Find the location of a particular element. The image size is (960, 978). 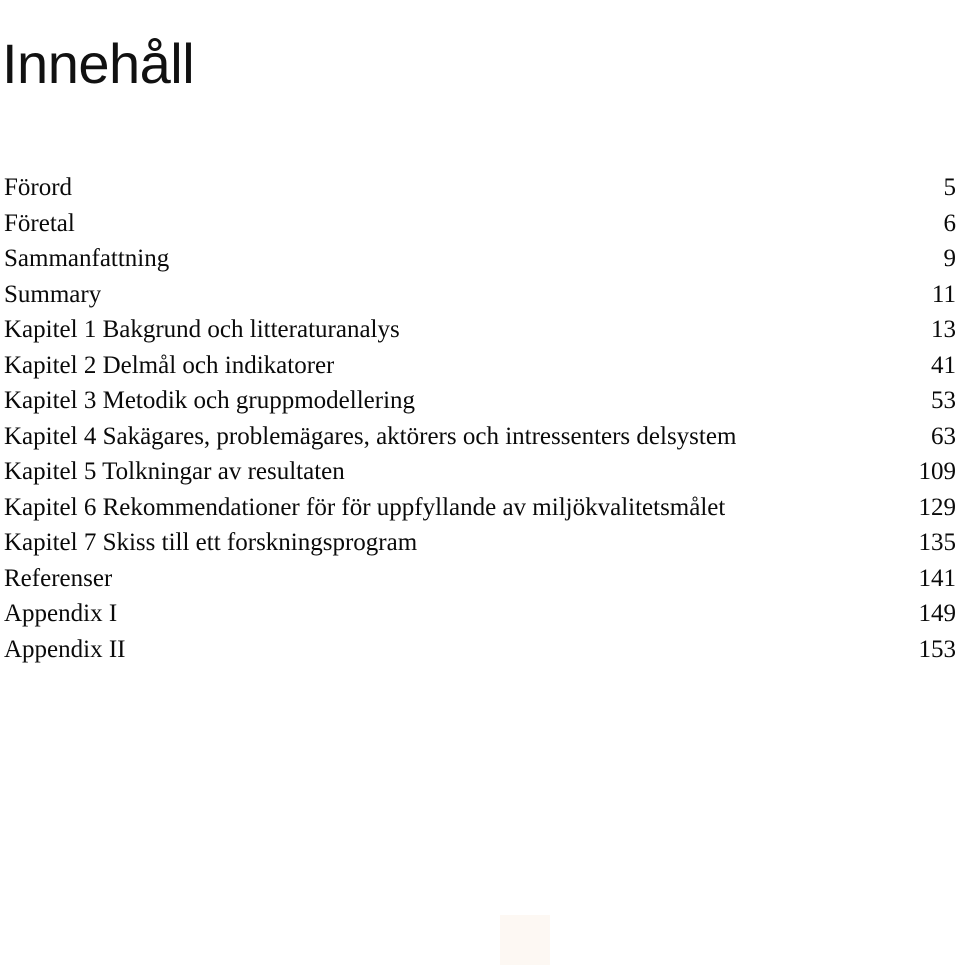

toc-entry-label: Appendix I is located at coordinates (61, 613).